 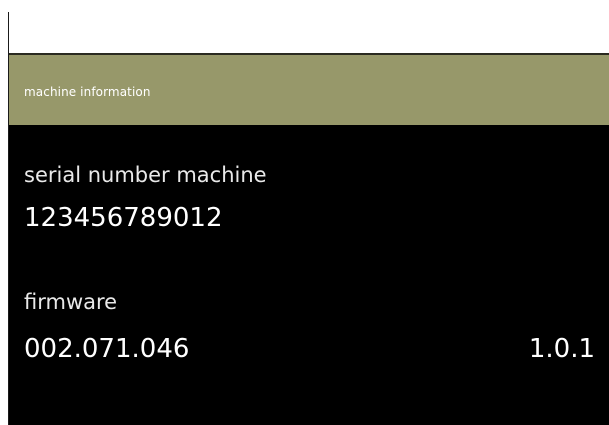 I want to click on firmware-value: 002.071.046, so click(x=107, y=349).